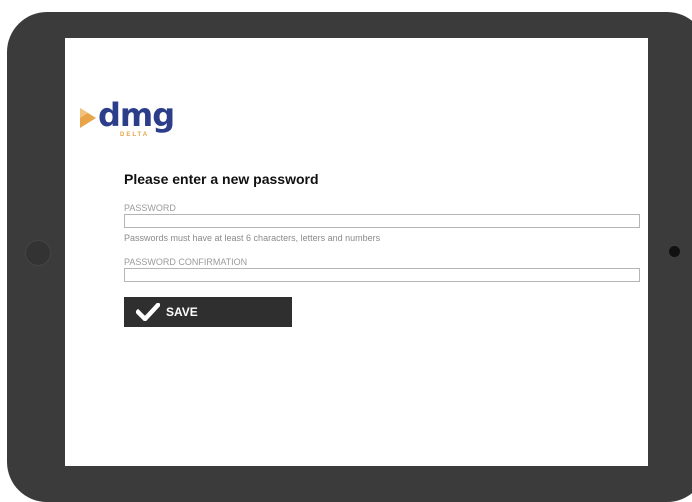  Describe the element at coordinates (382, 221) in the screenshot. I see `password-field` at that location.